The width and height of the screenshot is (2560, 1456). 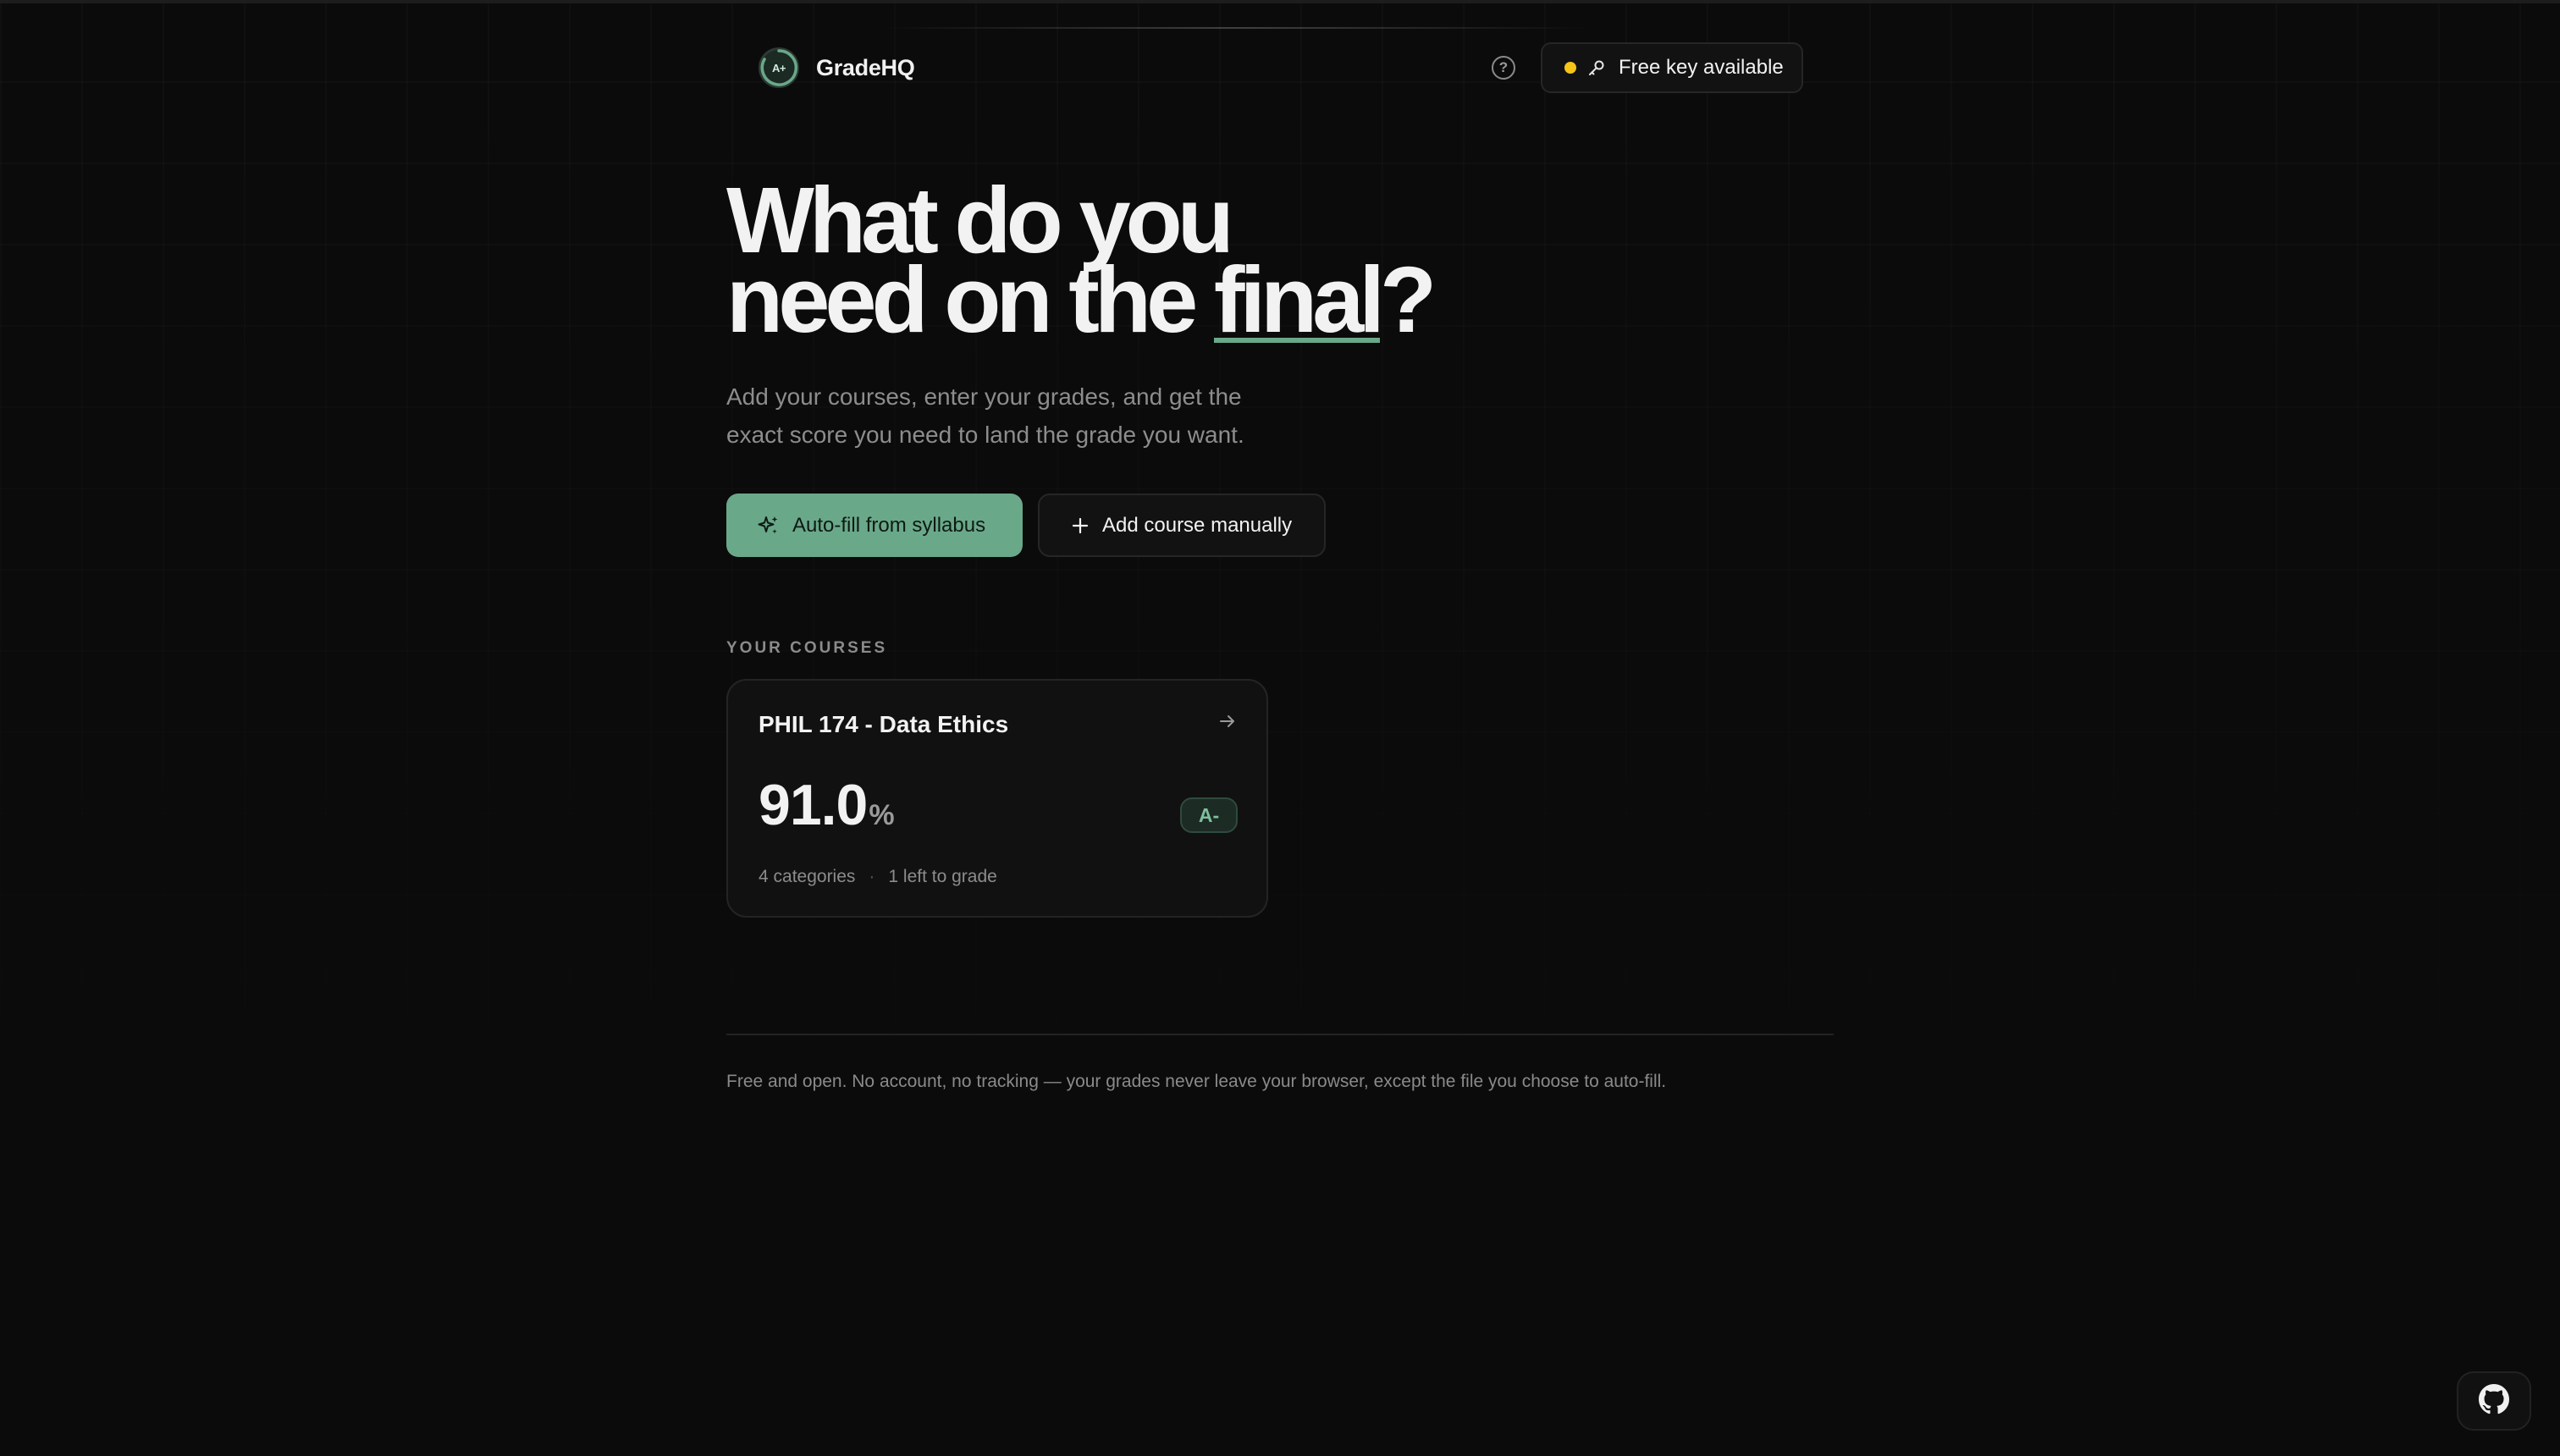 What do you see at coordinates (807, 648) in the screenshot?
I see `your-courses-heading: YOUR COURSES` at bounding box center [807, 648].